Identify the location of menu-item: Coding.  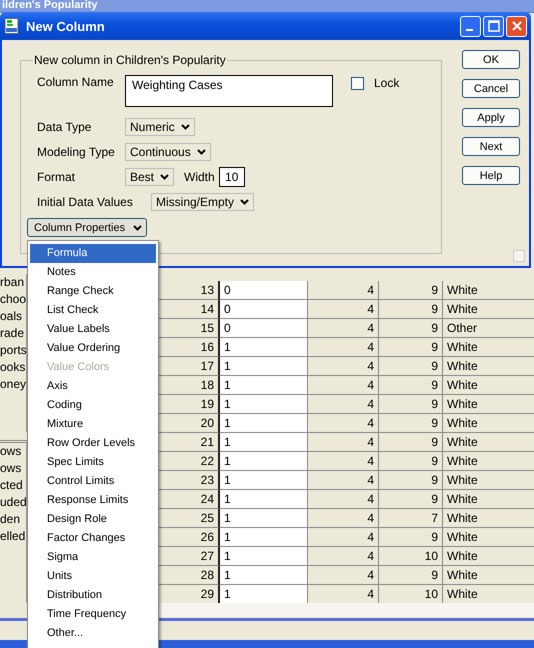
(93, 405).